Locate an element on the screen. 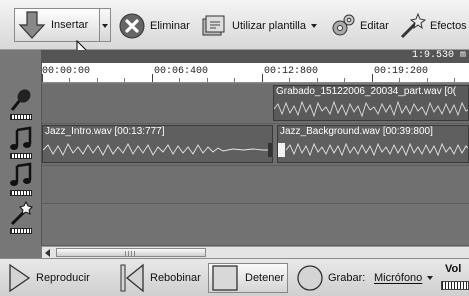  use-template-button: Utilizar plantilla is located at coordinates (258, 26).